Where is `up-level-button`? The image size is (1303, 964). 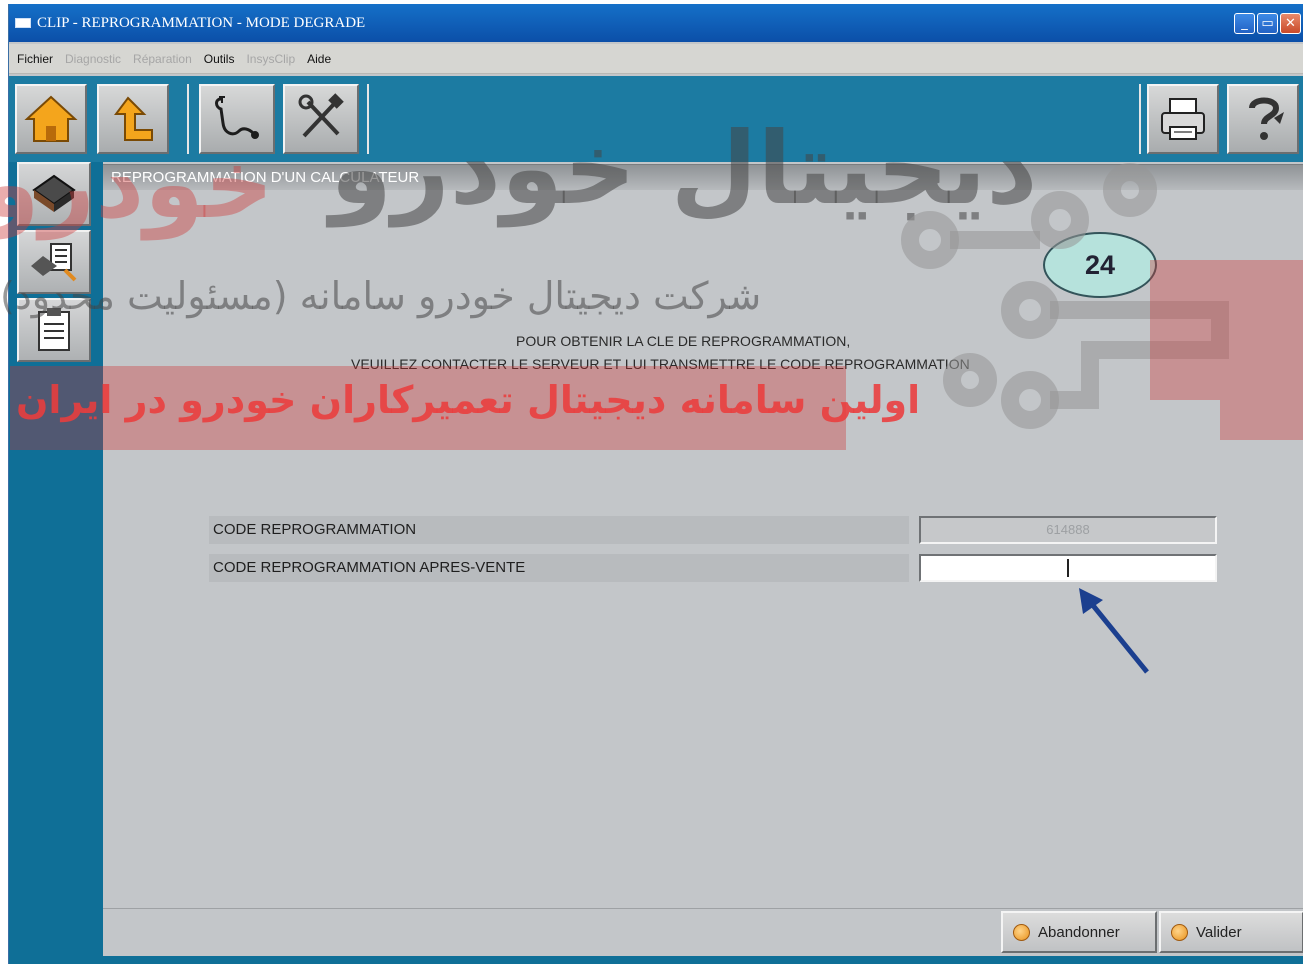 up-level-button is located at coordinates (133, 119).